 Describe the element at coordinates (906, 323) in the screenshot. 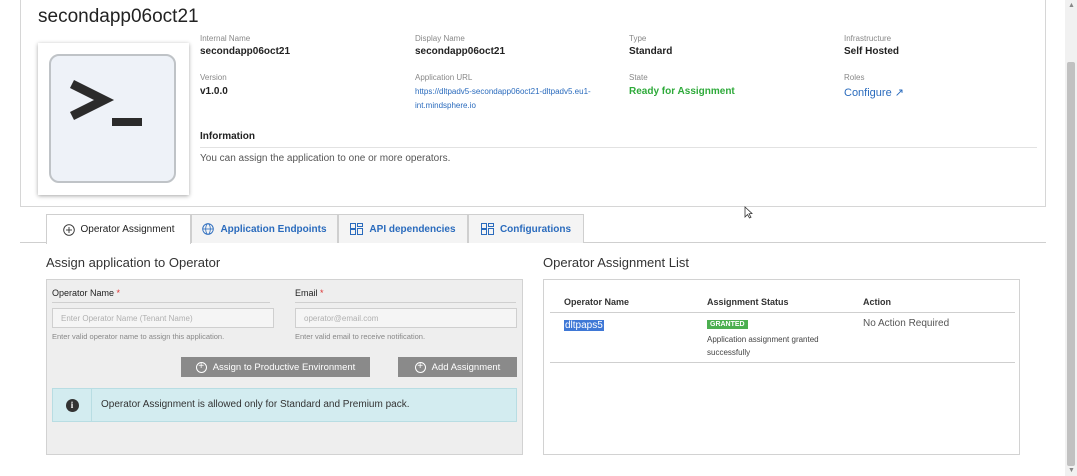

I see `action-cell: No Action Required` at that location.